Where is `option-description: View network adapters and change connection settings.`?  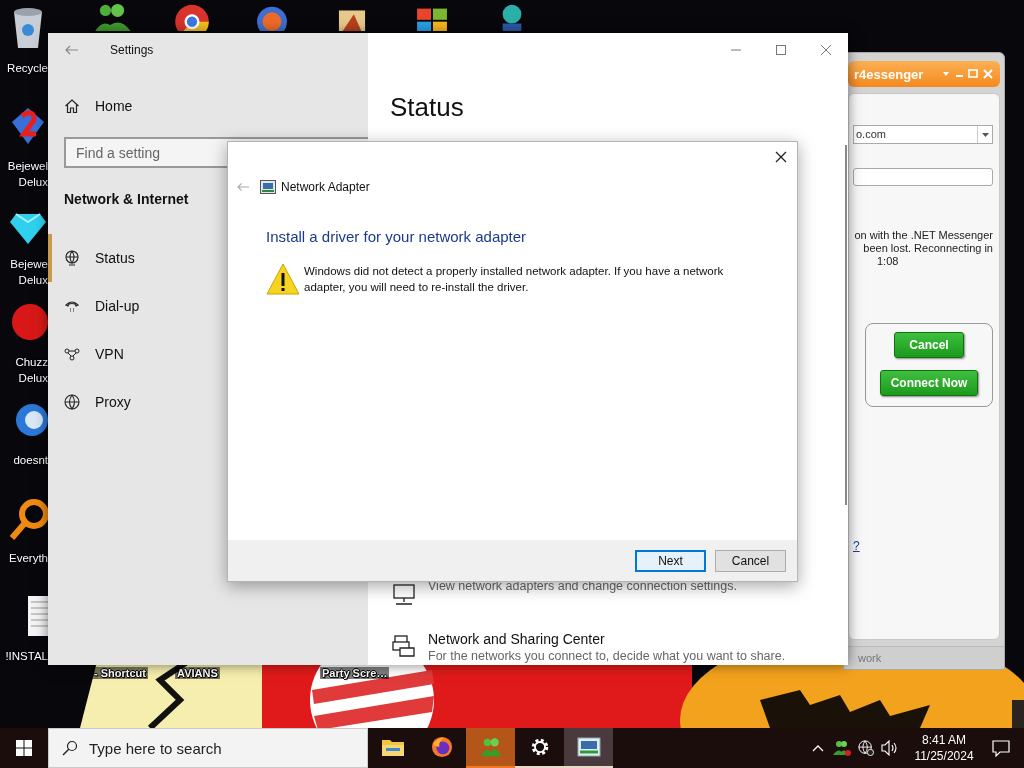
option-description: View network adapters and change connection settings. is located at coordinates (582, 586).